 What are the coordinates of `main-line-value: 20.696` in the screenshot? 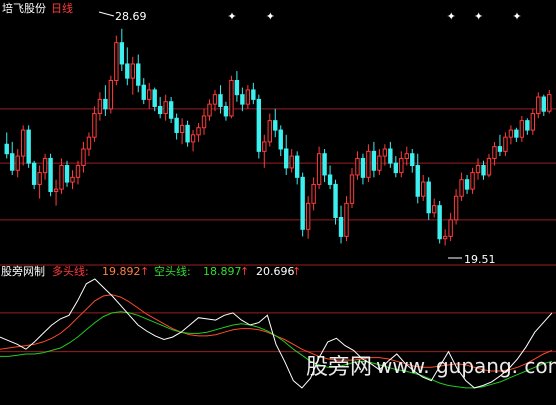 It's located at (275, 271).